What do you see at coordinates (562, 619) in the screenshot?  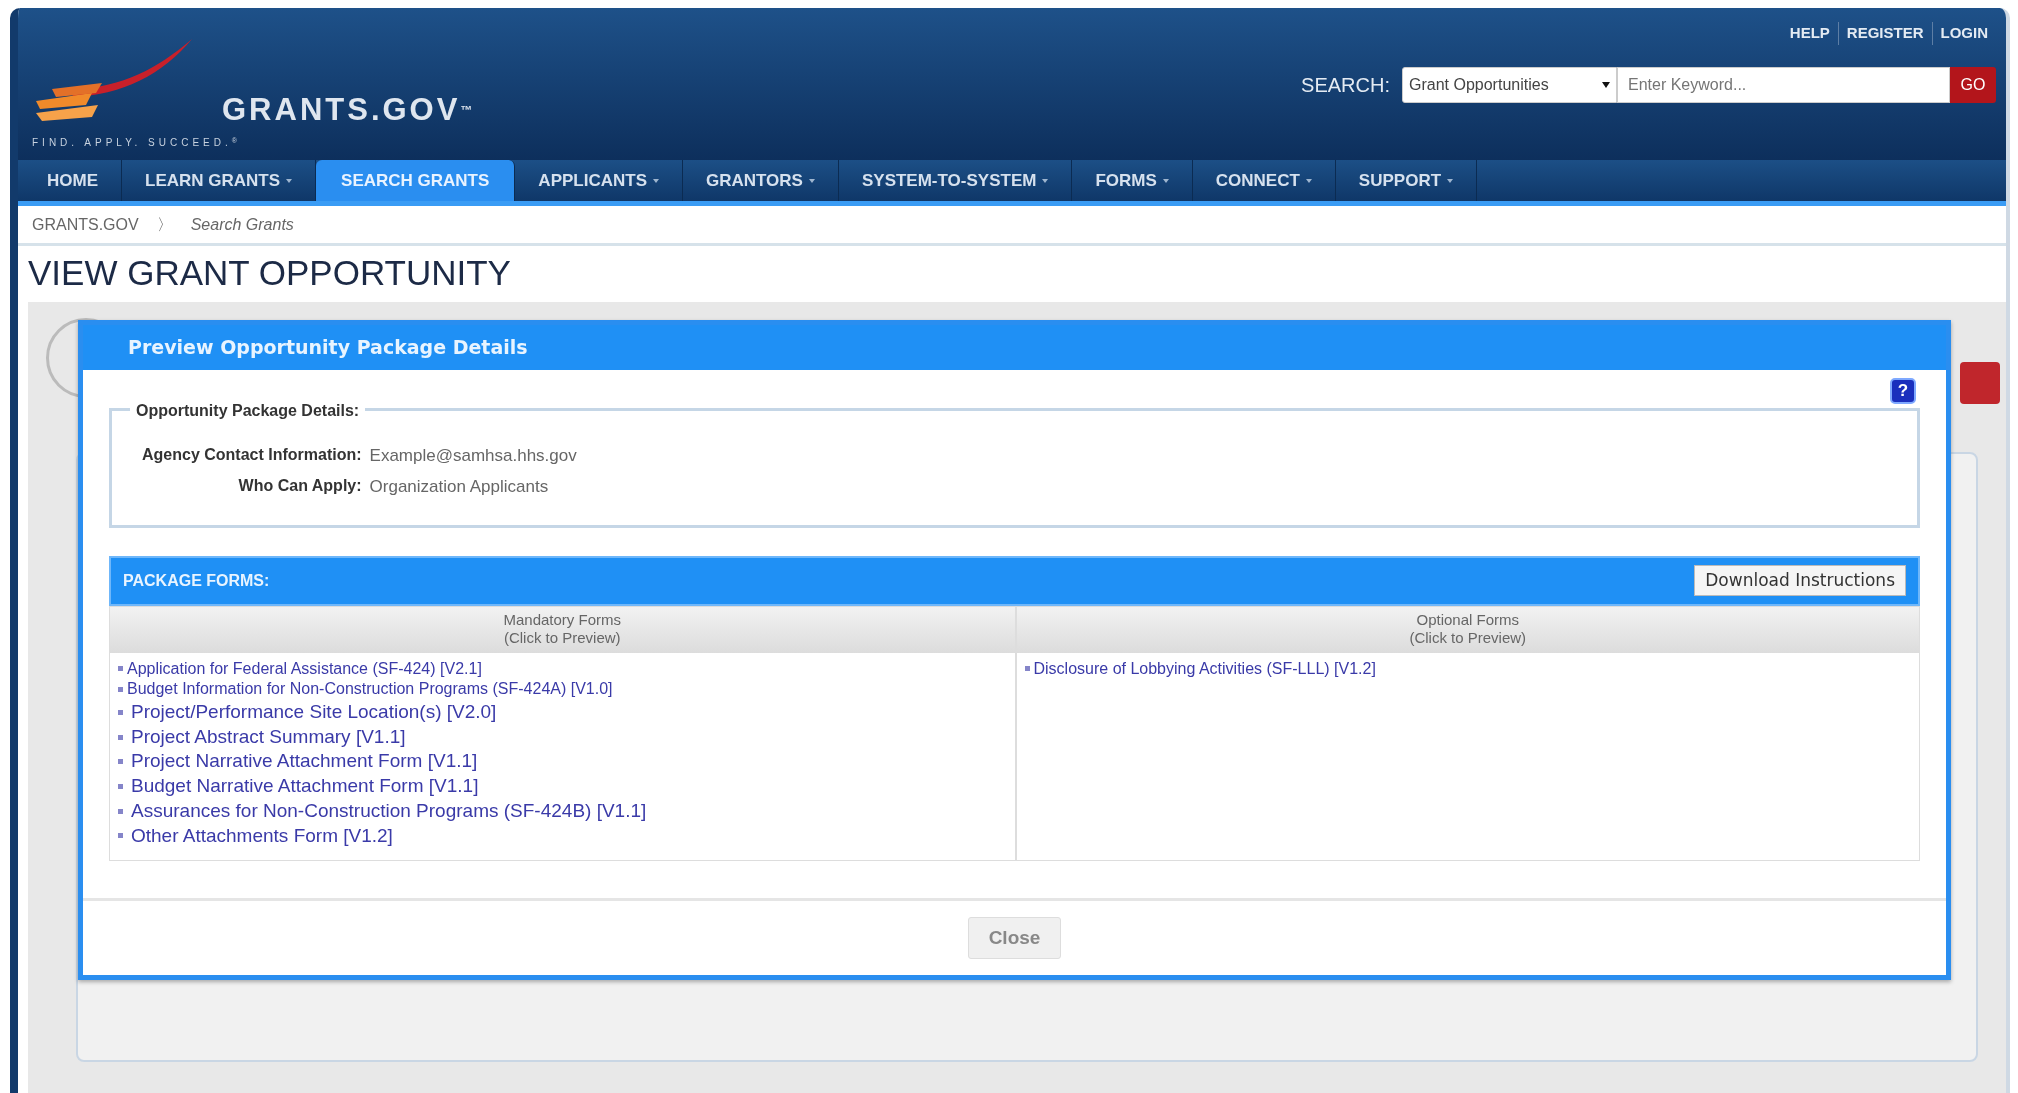 I see `column-title: Mandatory Forms` at bounding box center [562, 619].